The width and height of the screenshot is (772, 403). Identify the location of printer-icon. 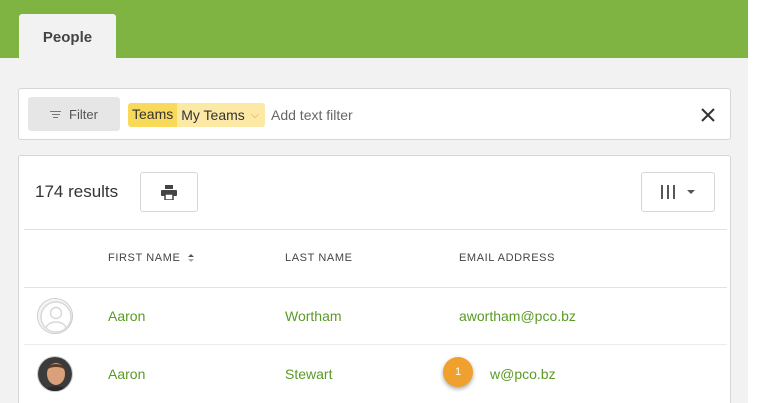
(169, 192).